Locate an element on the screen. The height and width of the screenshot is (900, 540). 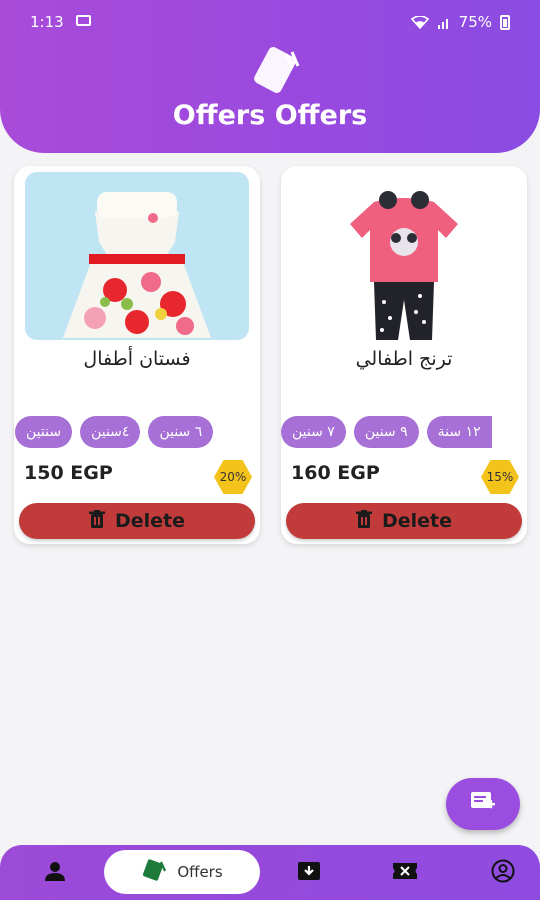
add-note-icon is located at coordinates (483, 804).